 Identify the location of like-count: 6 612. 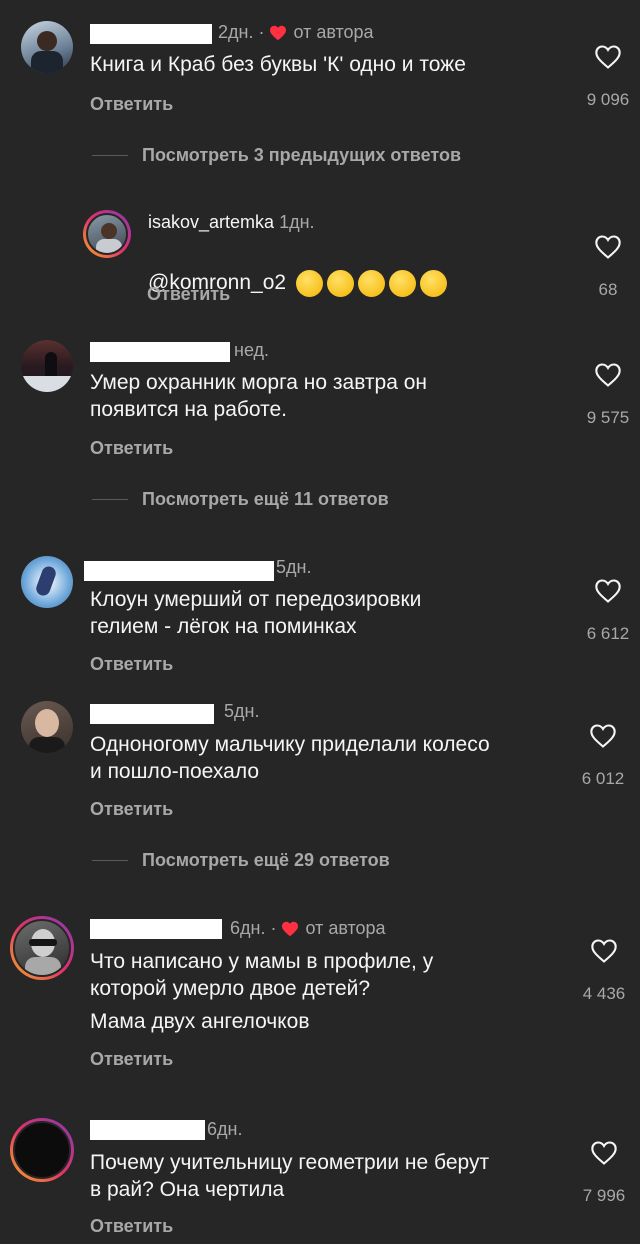
(608, 633).